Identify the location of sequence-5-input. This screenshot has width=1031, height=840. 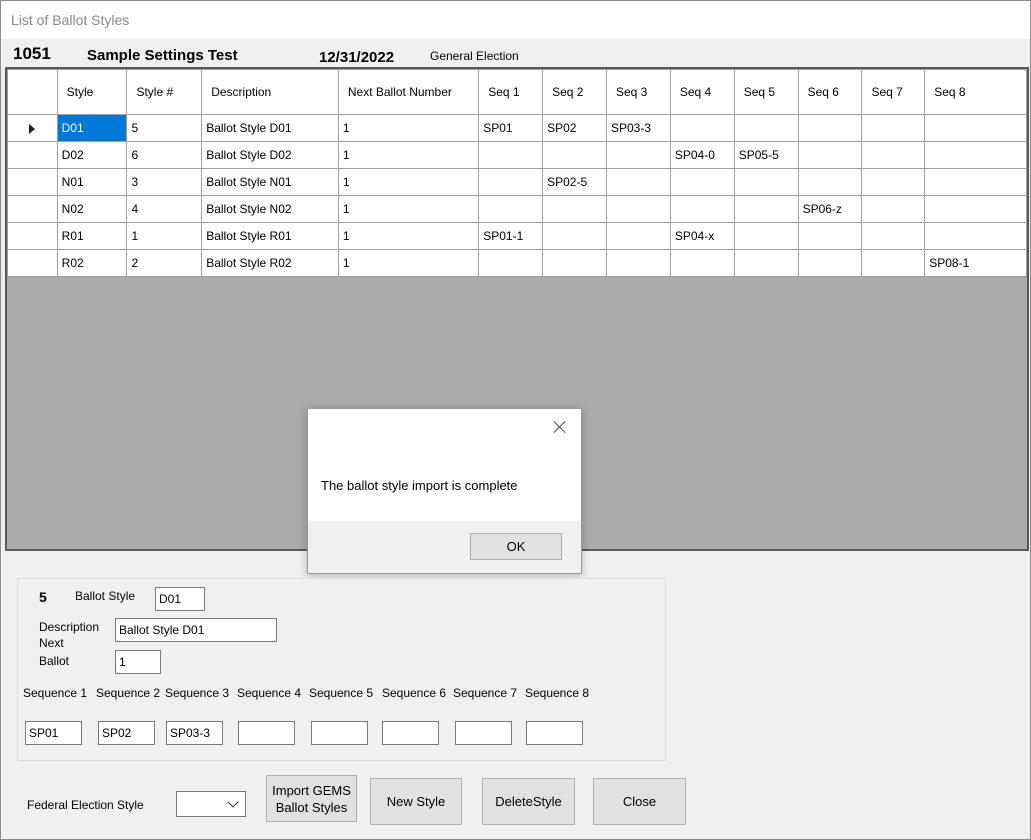
(339, 733).